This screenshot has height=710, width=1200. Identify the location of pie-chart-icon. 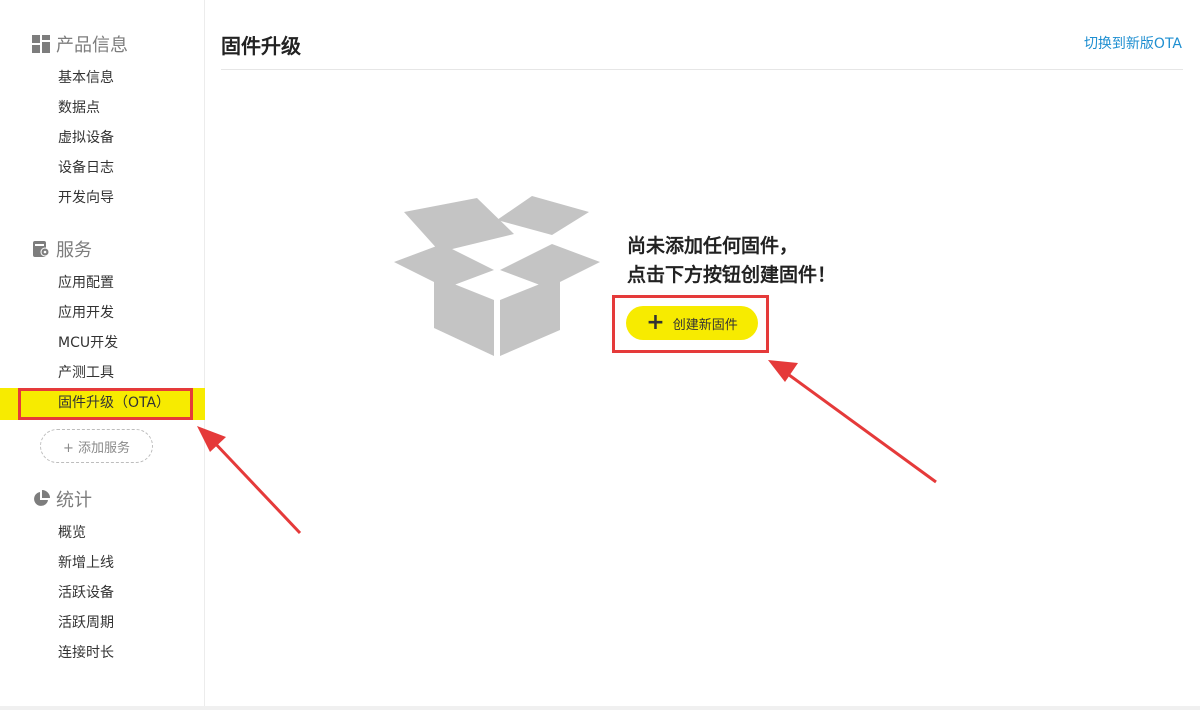
(41, 499).